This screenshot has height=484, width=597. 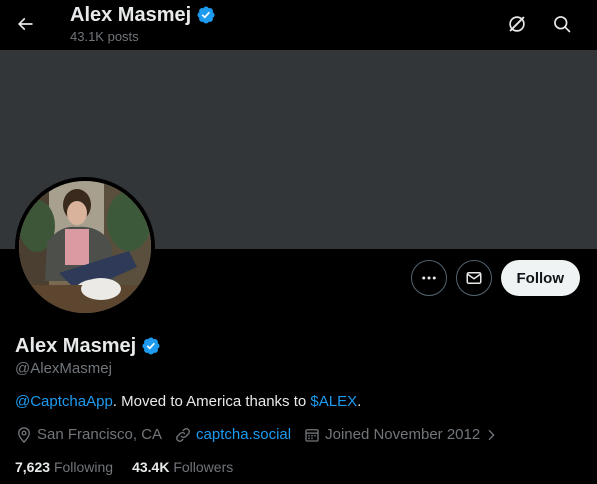 What do you see at coordinates (312, 435) in the screenshot?
I see `calendar-icon` at bounding box center [312, 435].